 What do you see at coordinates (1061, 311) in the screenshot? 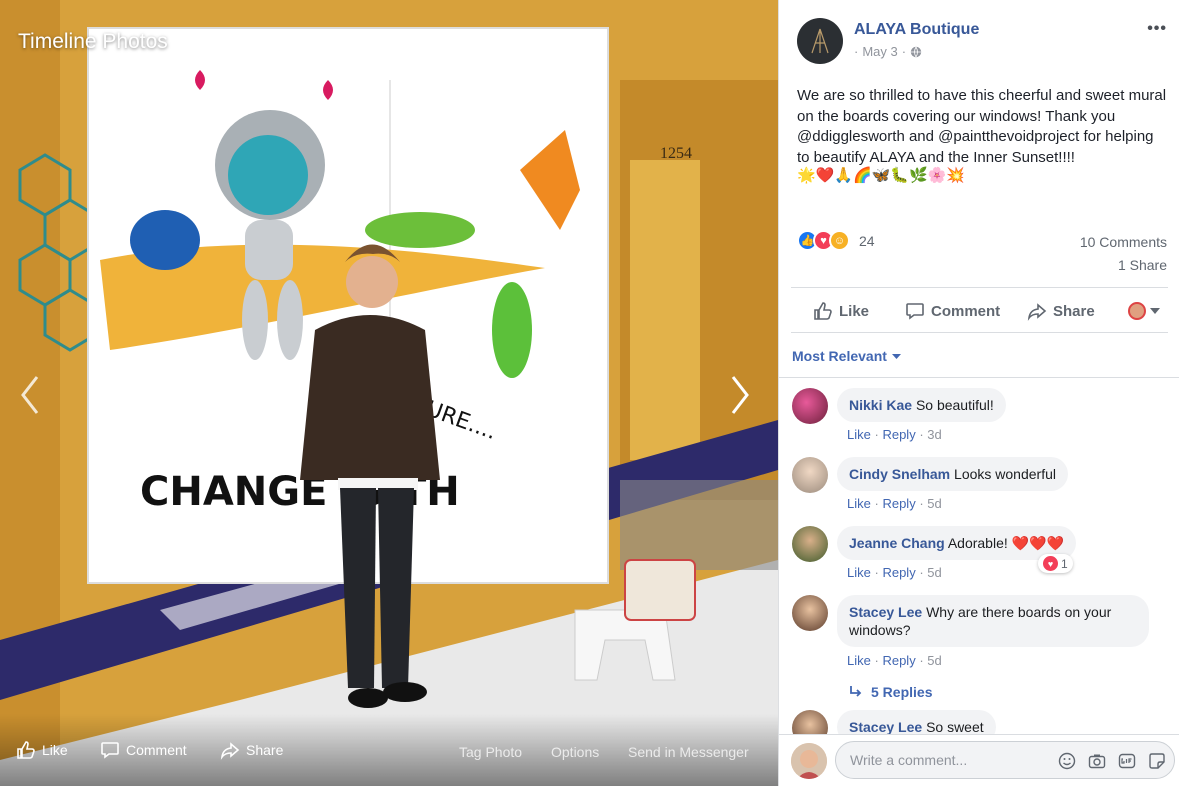
I see `share-button: Share` at bounding box center [1061, 311].